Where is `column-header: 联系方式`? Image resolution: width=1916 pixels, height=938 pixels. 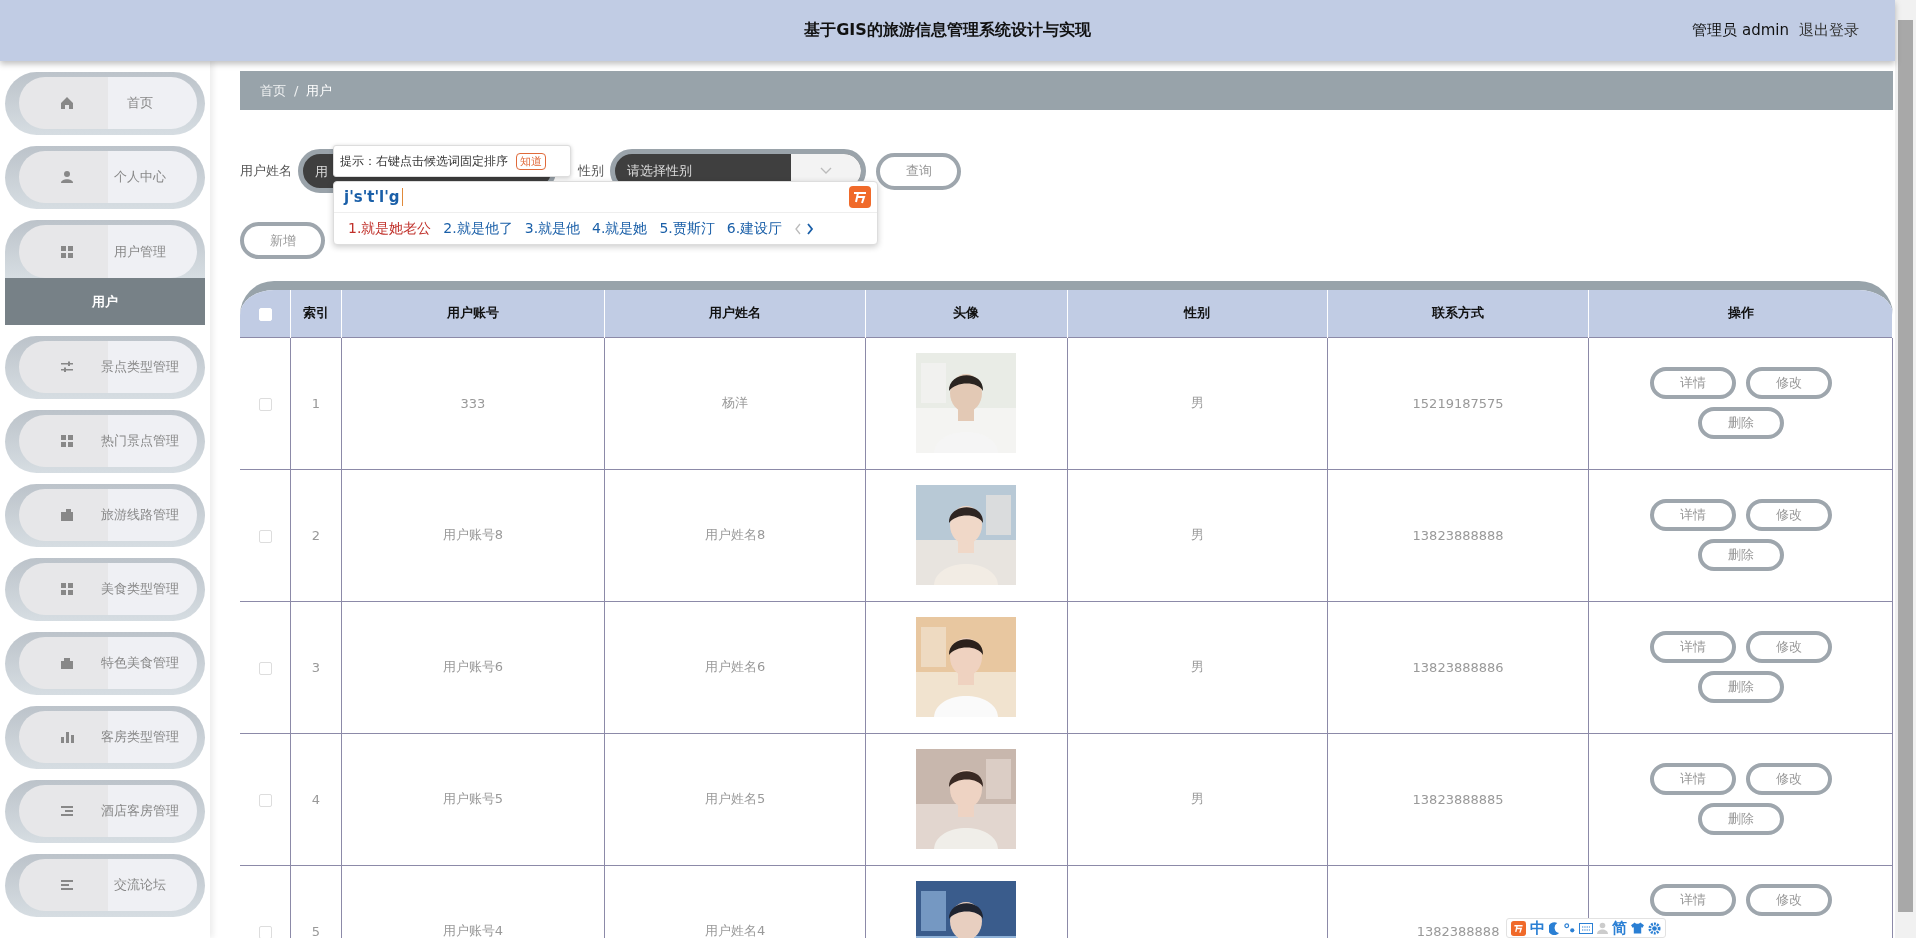
column-header: 联系方式 is located at coordinates (1458, 313).